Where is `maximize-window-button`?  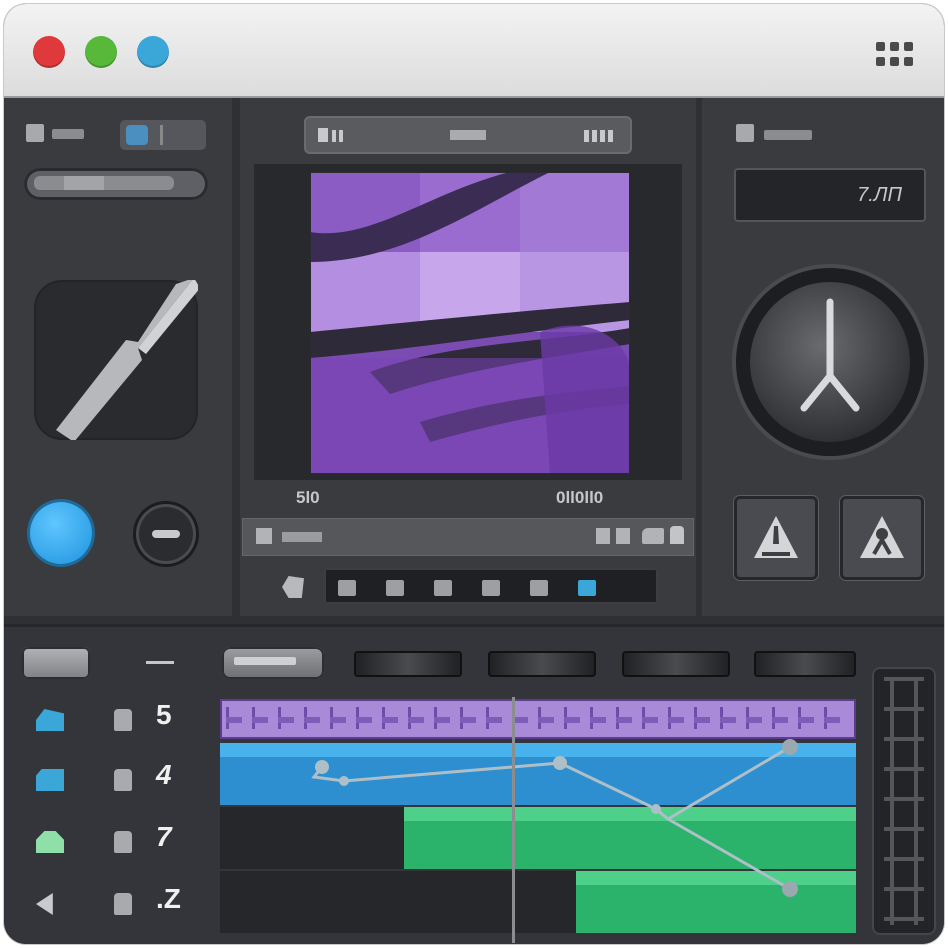 maximize-window-button is located at coordinates (101, 52).